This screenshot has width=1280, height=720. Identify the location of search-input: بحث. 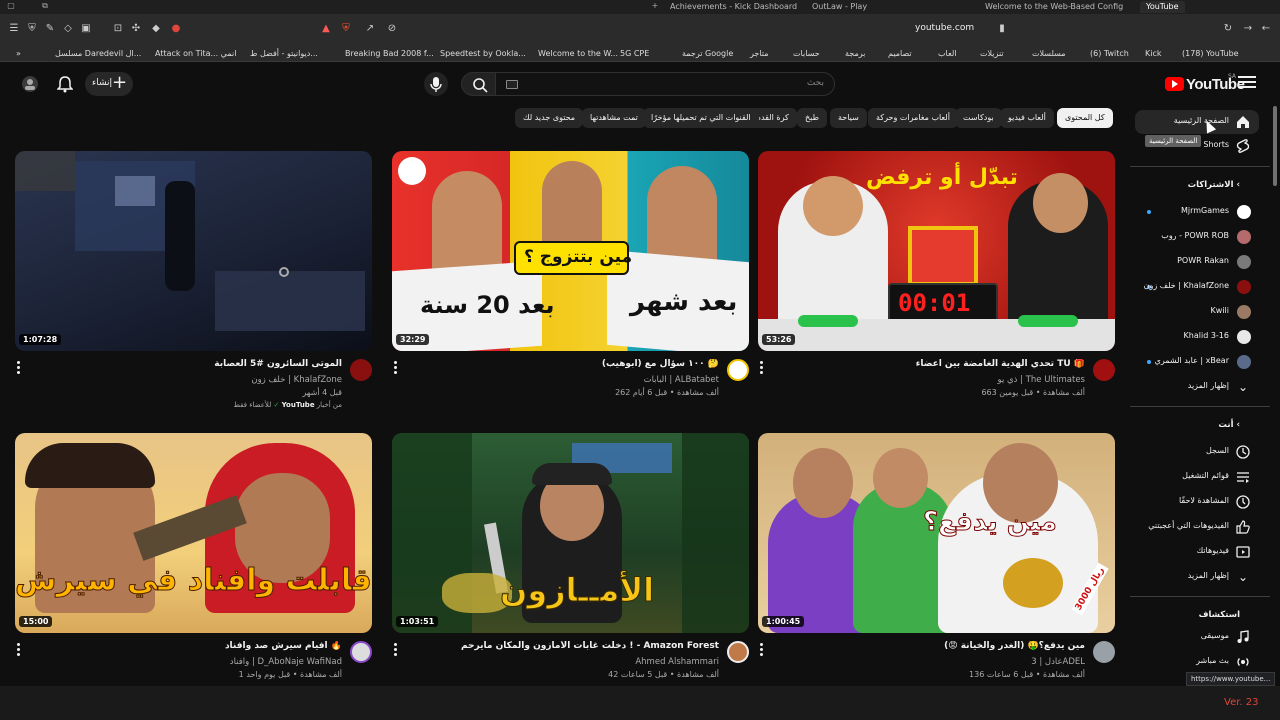
(665, 84).